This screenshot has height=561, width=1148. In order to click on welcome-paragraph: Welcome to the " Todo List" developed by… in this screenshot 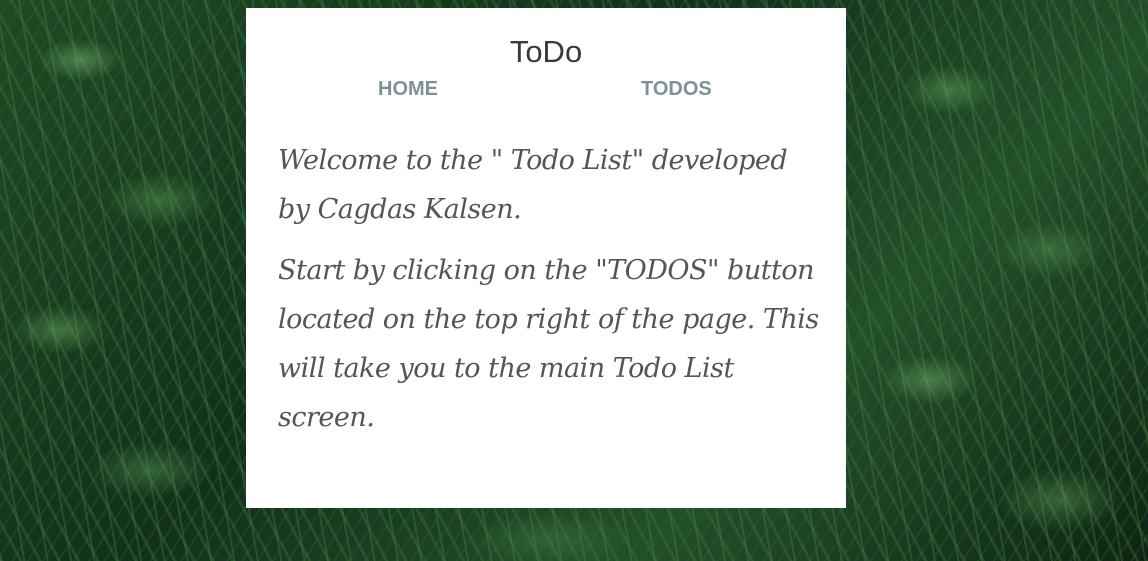, I will do `click(533, 185)`.